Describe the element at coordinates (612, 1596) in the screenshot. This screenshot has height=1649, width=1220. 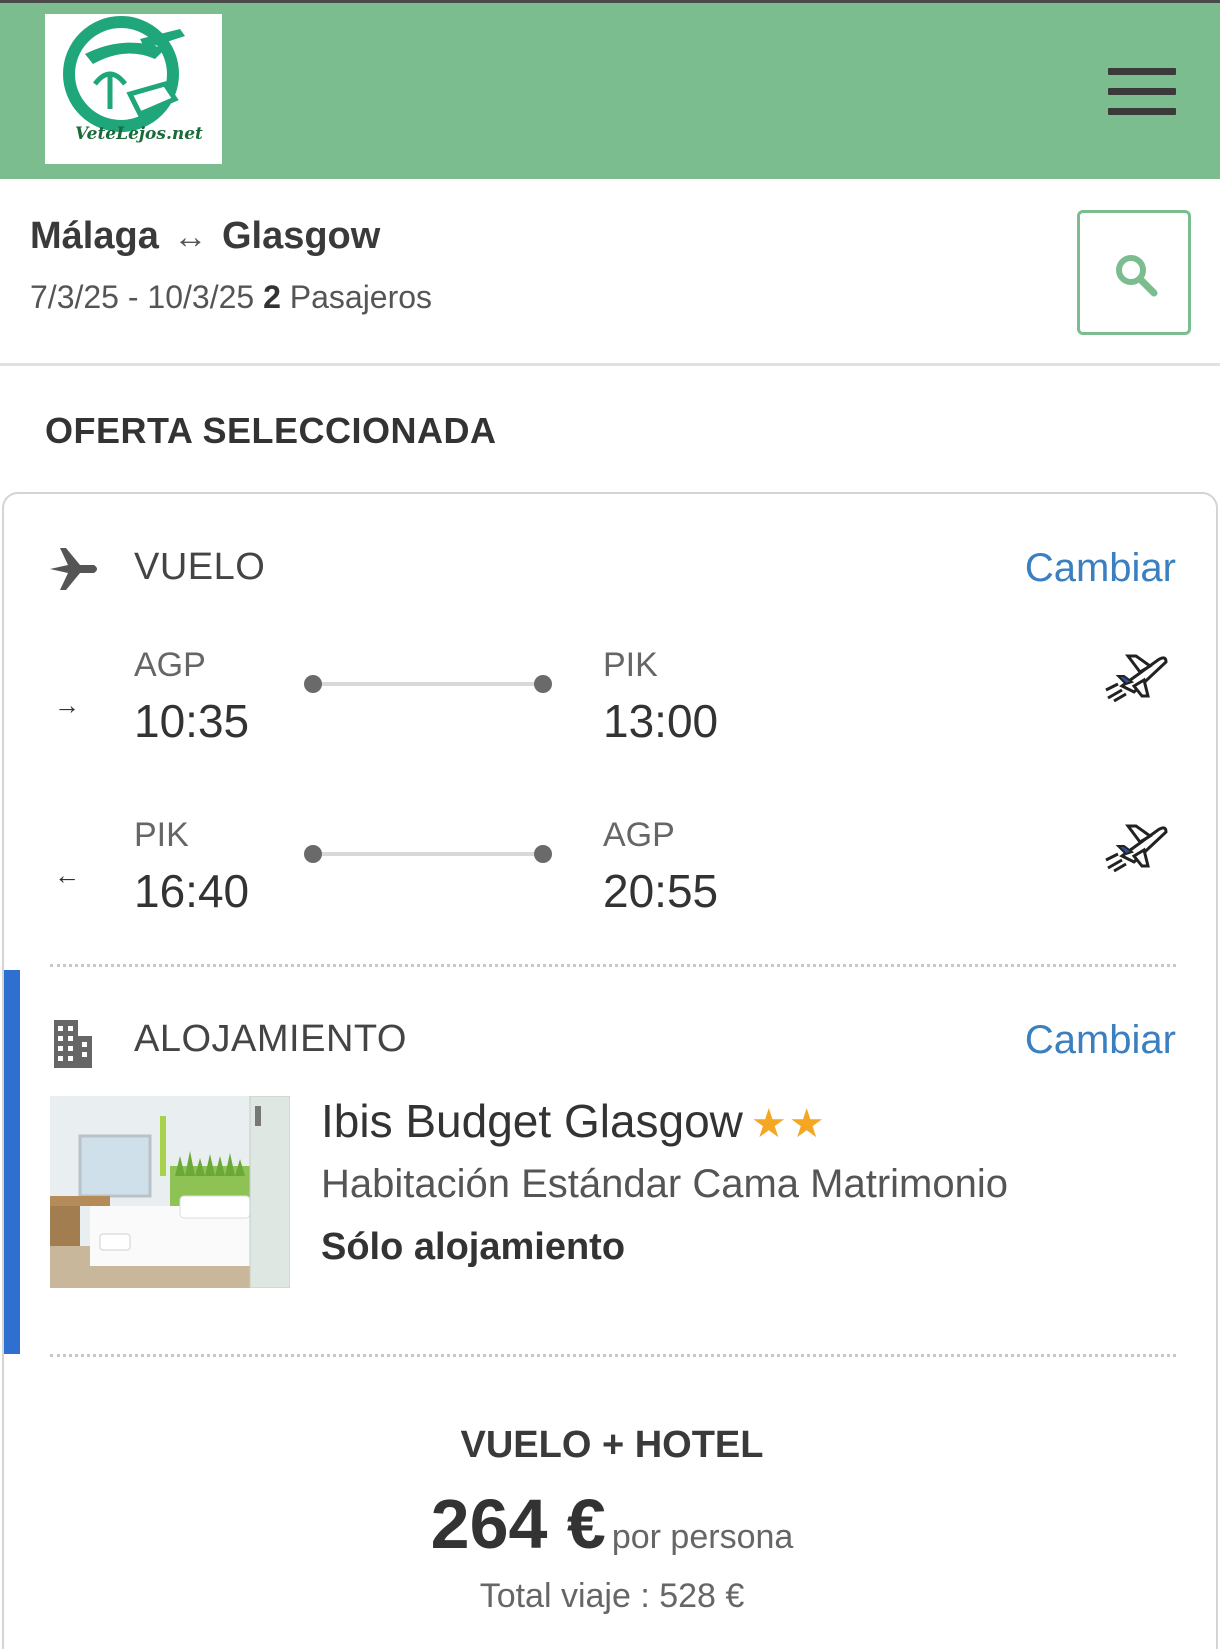
I see `total-price: Total viaje : 528 €` at that location.